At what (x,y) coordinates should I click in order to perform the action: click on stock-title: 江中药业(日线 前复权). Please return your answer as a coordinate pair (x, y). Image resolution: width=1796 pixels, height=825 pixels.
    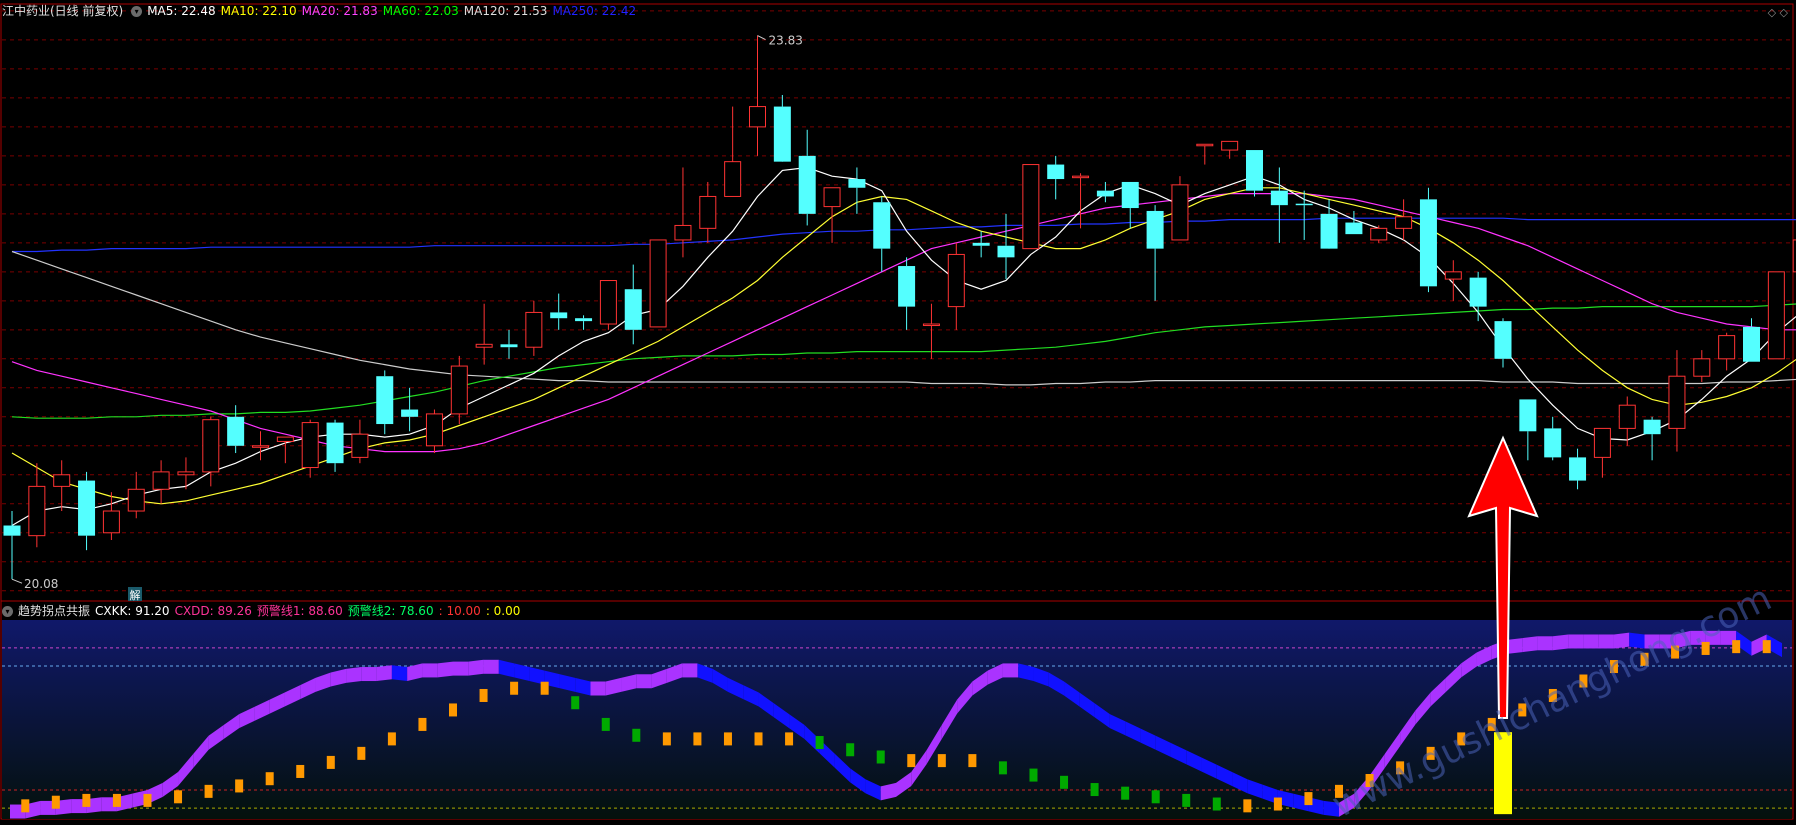
    Looking at the image, I should click on (63, 11).